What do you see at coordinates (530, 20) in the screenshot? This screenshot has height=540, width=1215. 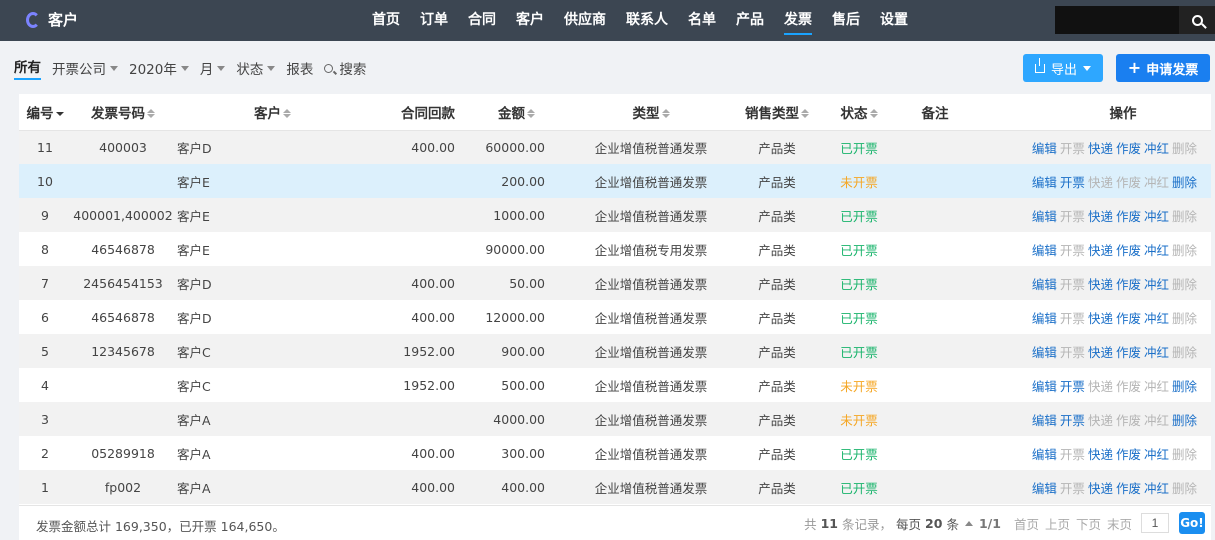 I see `nav-item-3: 客户` at bounding box center [530, 20].